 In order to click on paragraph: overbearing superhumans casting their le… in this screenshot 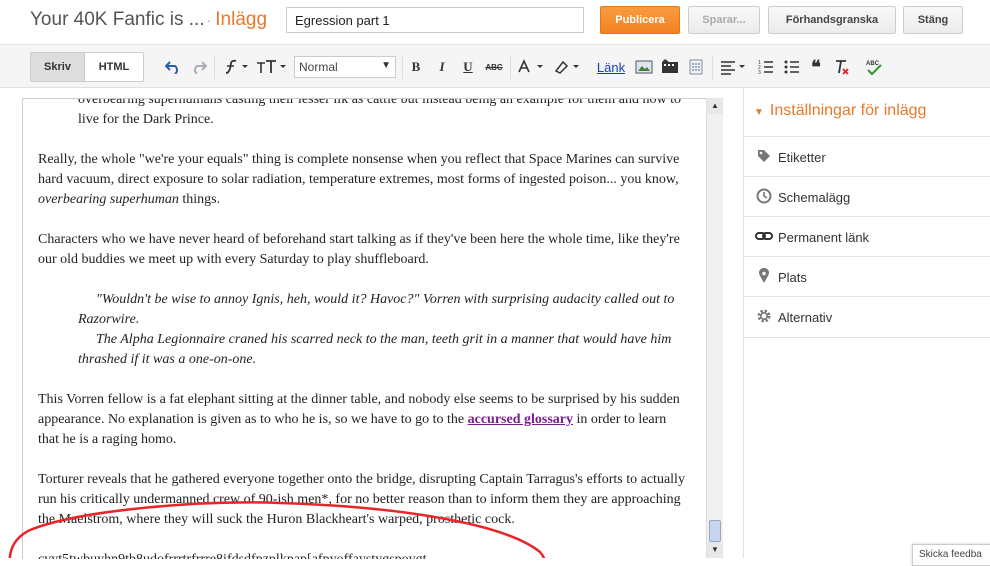, I will do `click(383, 114)`.